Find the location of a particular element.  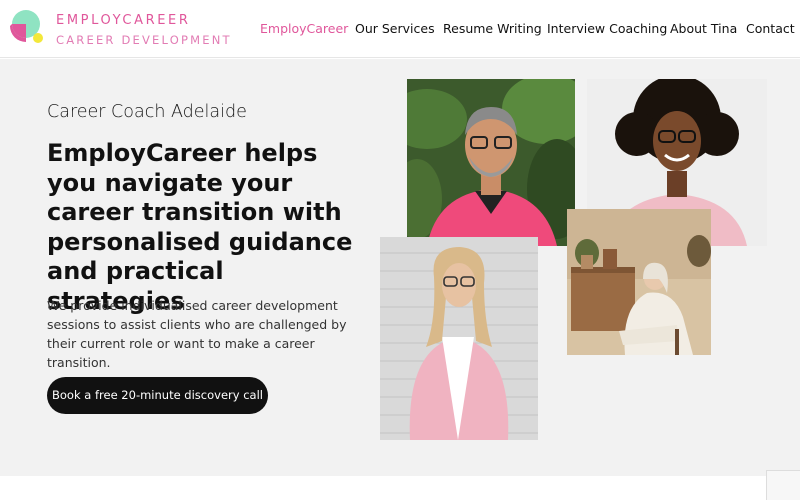

brand-name: EMPLOYCAREER is located at coordinates (123, 20).